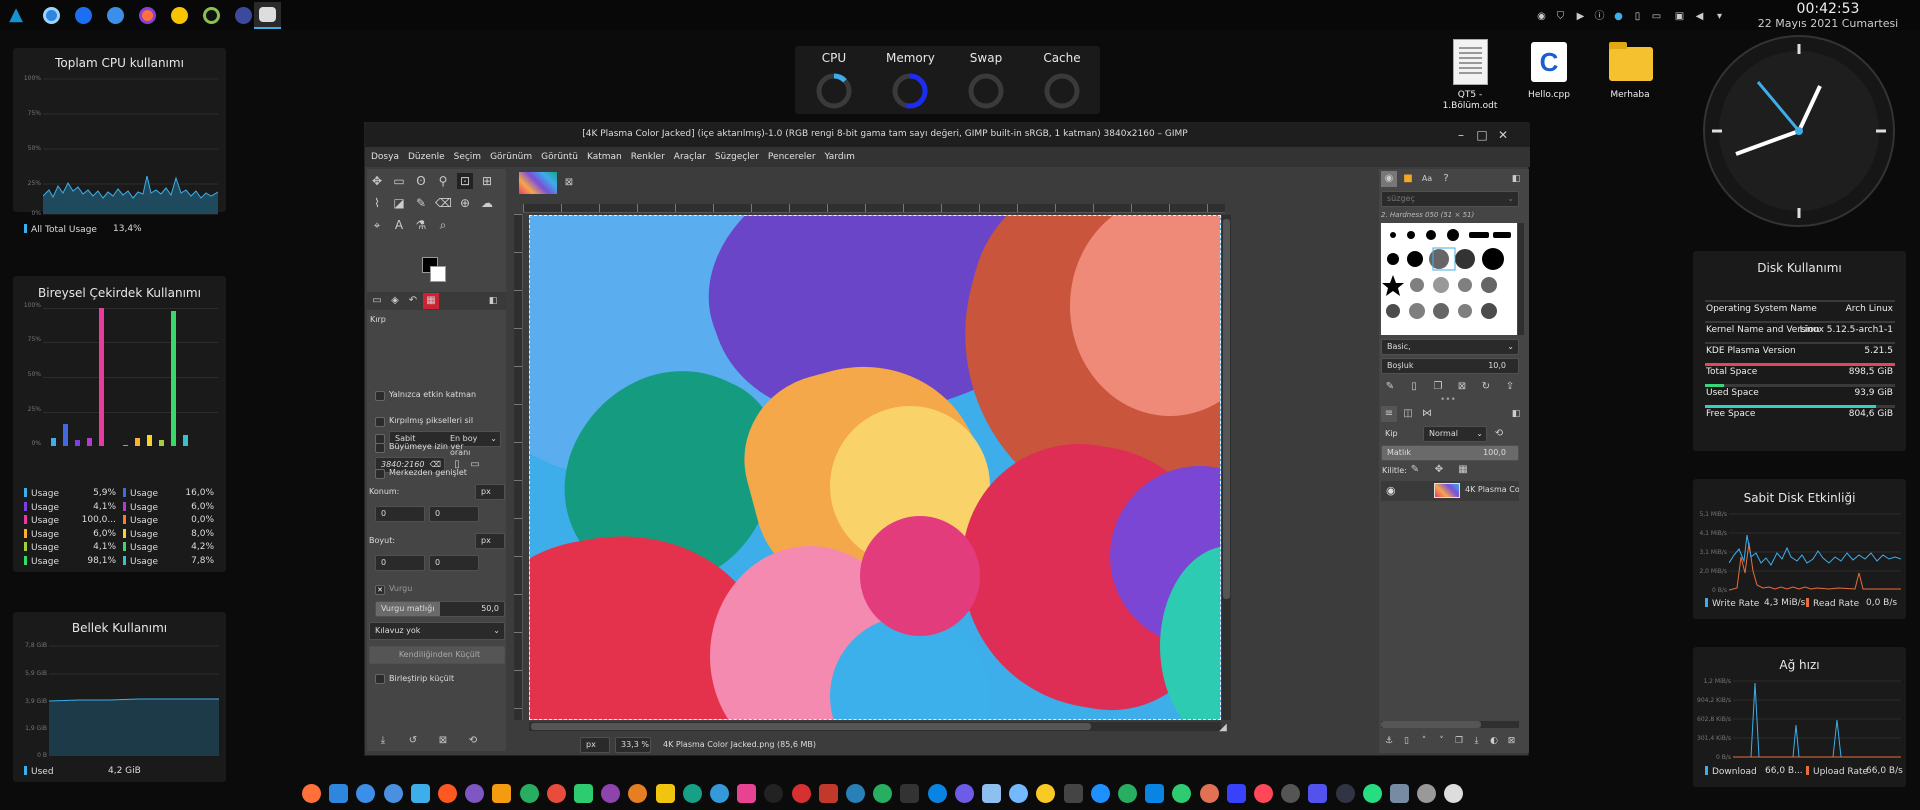 This screenshot has width=1920, height=810. What do you see at coordinates (1679, 16) in the screenshot?
I see `tray-network-icon: ▣` at bounding box center [1679, 16].